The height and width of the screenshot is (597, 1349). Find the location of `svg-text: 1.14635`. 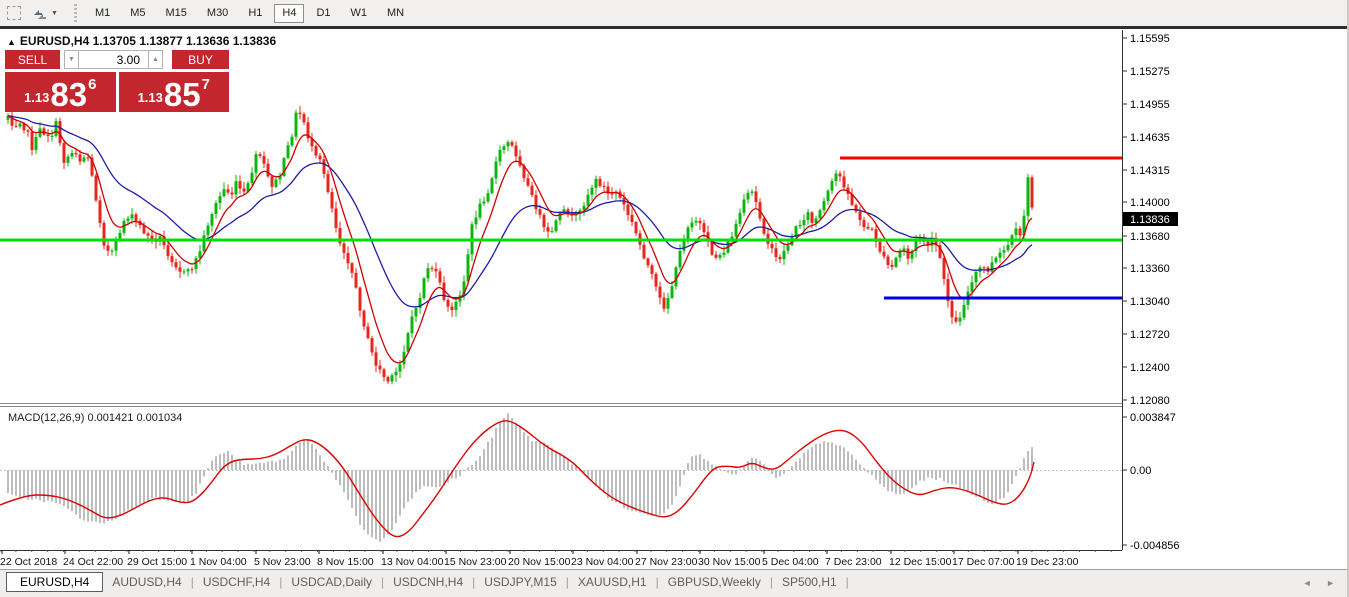

svg-text: 1.14635 is located at coordinates (1150, 138).